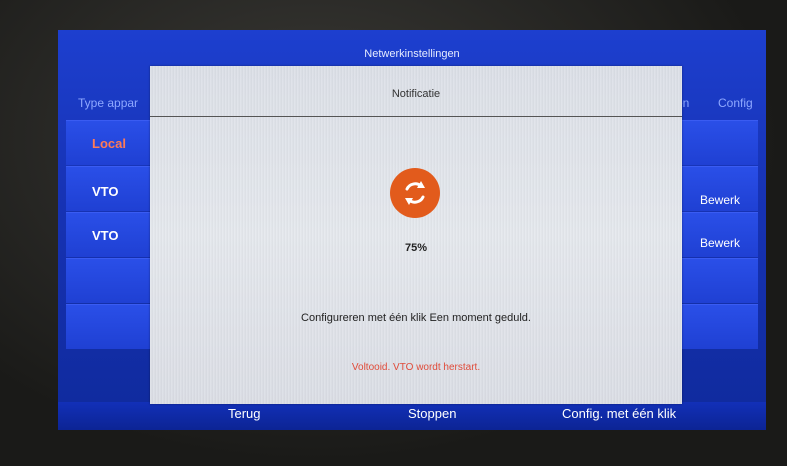 This screenshot has height=466, width=787. Describe the element at coordinates (416, 116) in the screenshot. I see `dialog-divider` at that location.